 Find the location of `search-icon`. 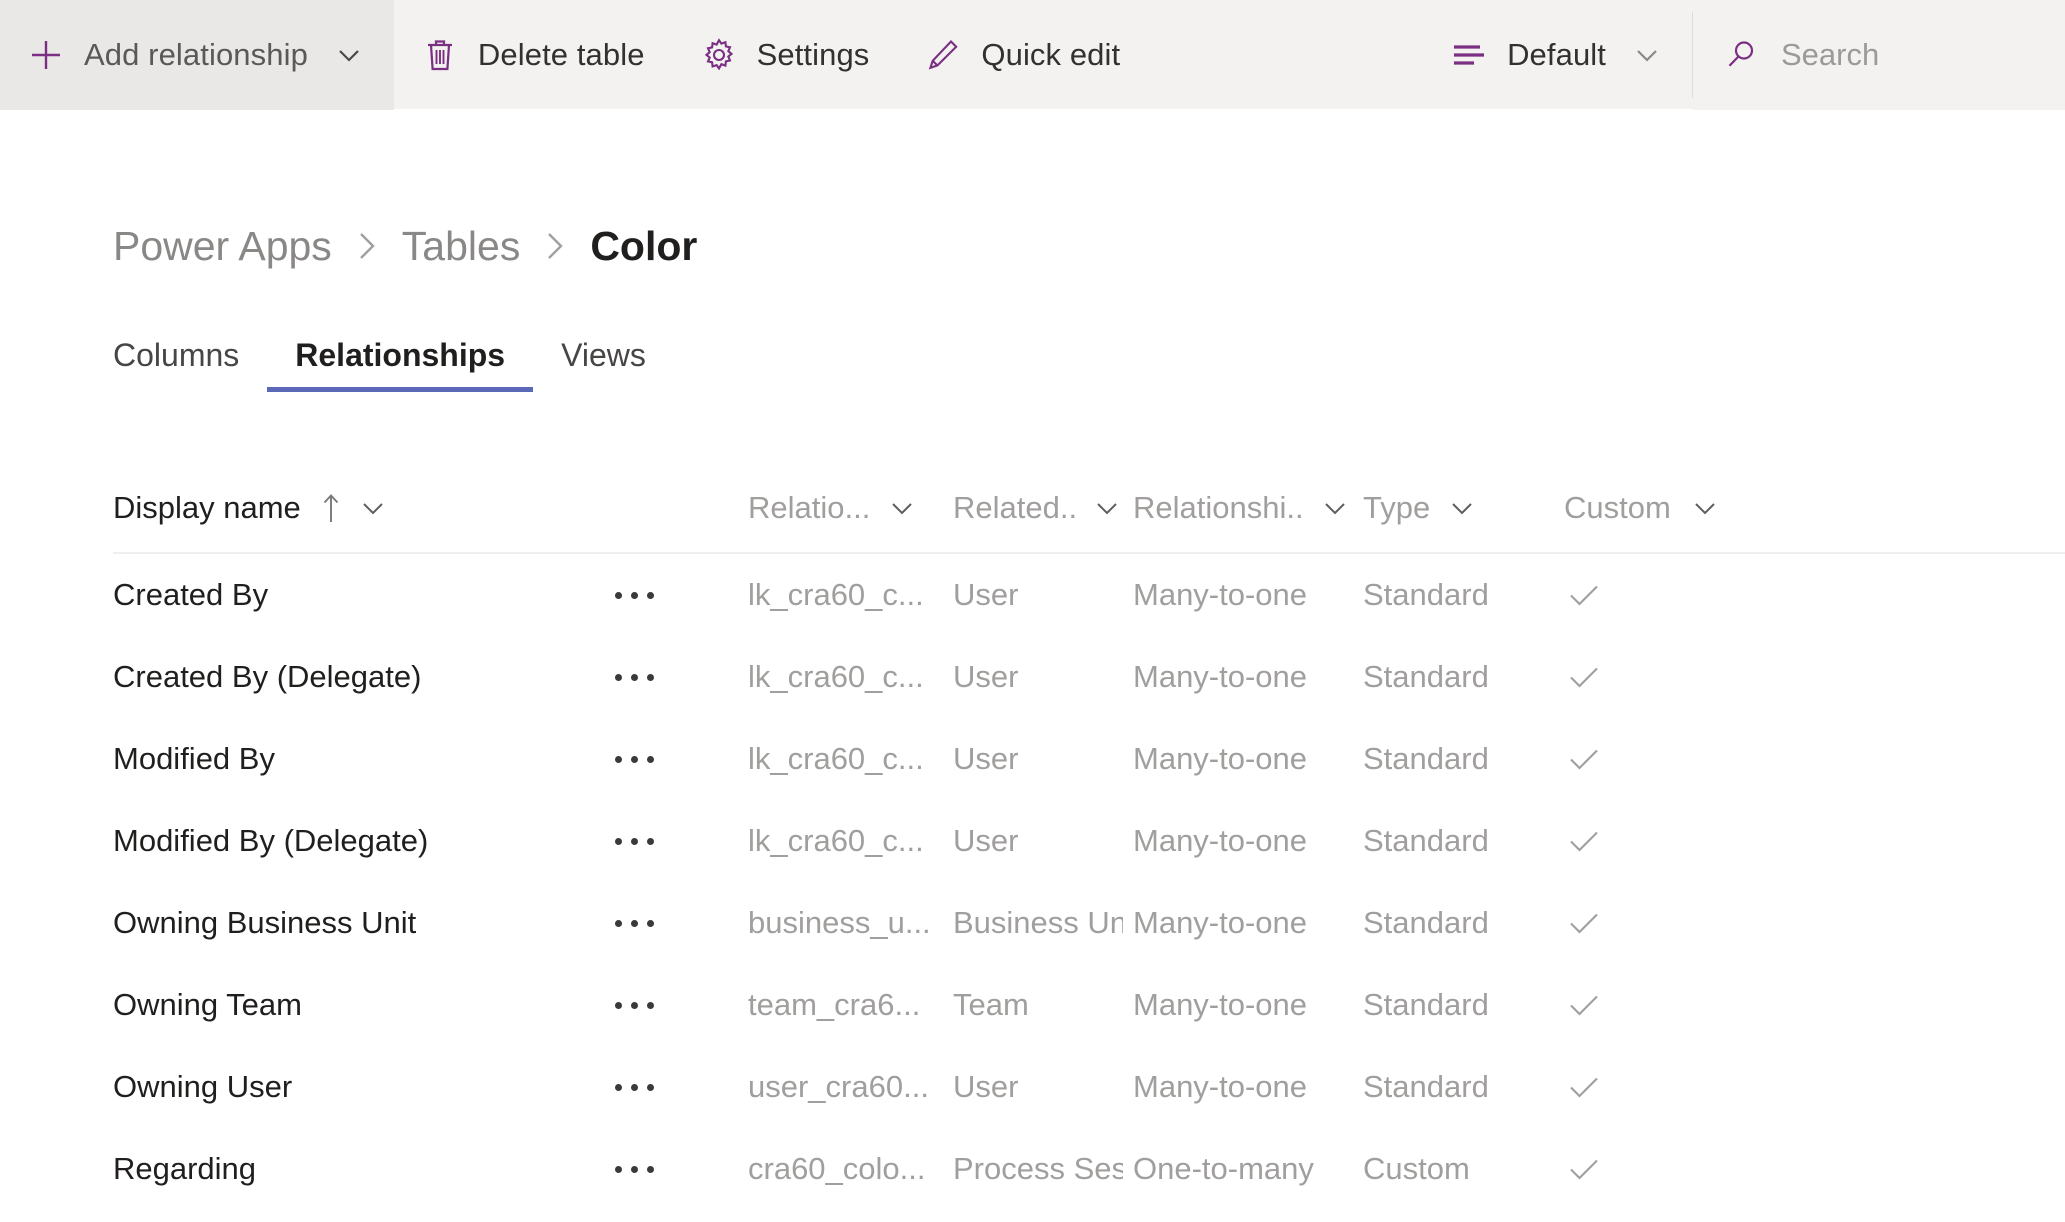

search-icon is located at coordinates (1741, 55).